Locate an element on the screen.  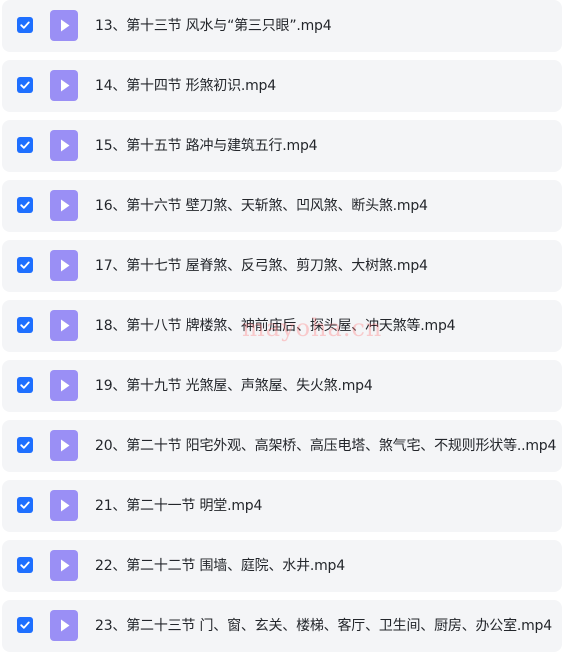
file-name: 15、第十五节 路冲与建筑五行.mp4 is located at coordinates (206, 146).